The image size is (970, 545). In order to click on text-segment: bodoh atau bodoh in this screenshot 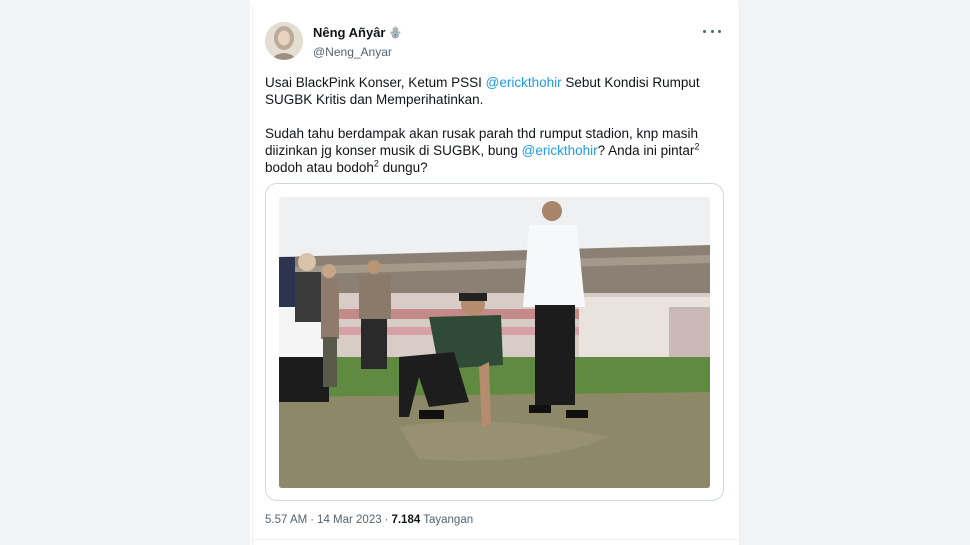, I will do `click(319, 167)`.